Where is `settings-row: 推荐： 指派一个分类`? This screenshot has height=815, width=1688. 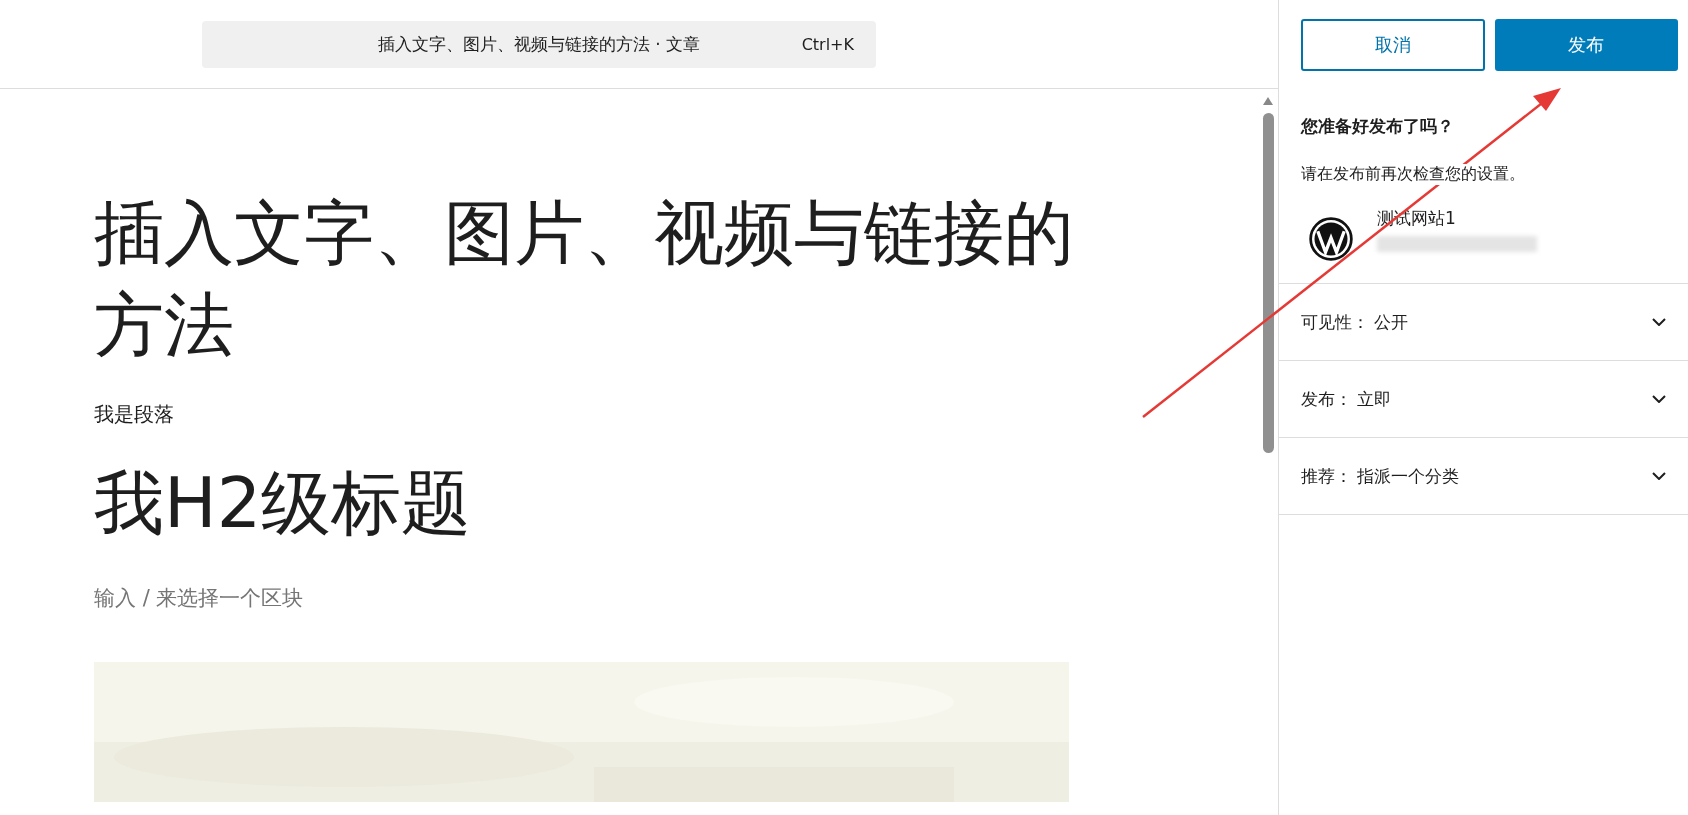
settings-row: 推荐： 指派一个分类 is located at coordinates (1483, 476).